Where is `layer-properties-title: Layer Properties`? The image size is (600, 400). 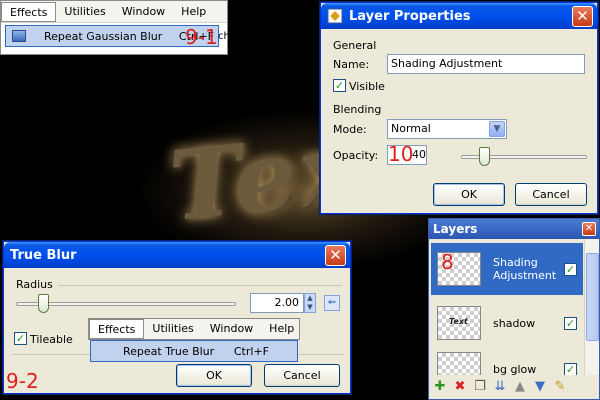
layer-properties-title: Layer Properties is located at coordinates (410, 16).